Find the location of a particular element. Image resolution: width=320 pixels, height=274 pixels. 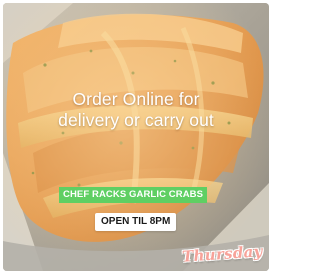

open-hours-sticker: OPEN TIL 8PM is located at coordinates (136, 222).